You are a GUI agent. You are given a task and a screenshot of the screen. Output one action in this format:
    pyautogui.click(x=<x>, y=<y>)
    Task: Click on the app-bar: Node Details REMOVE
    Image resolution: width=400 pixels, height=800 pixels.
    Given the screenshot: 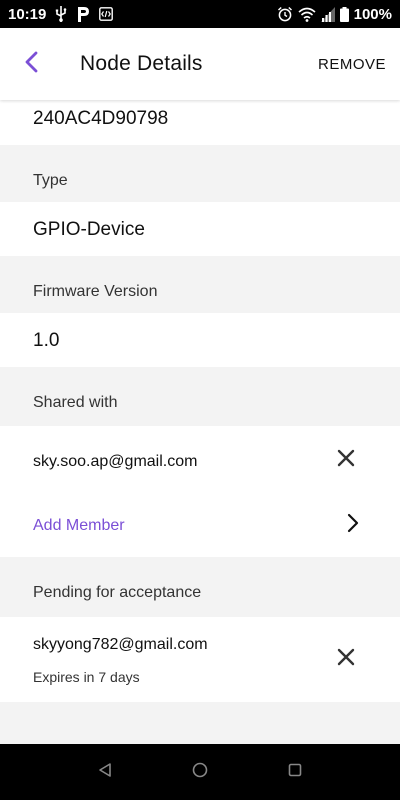 What is the action you would take?
    pyautogui.click(x=200, y=64)
    